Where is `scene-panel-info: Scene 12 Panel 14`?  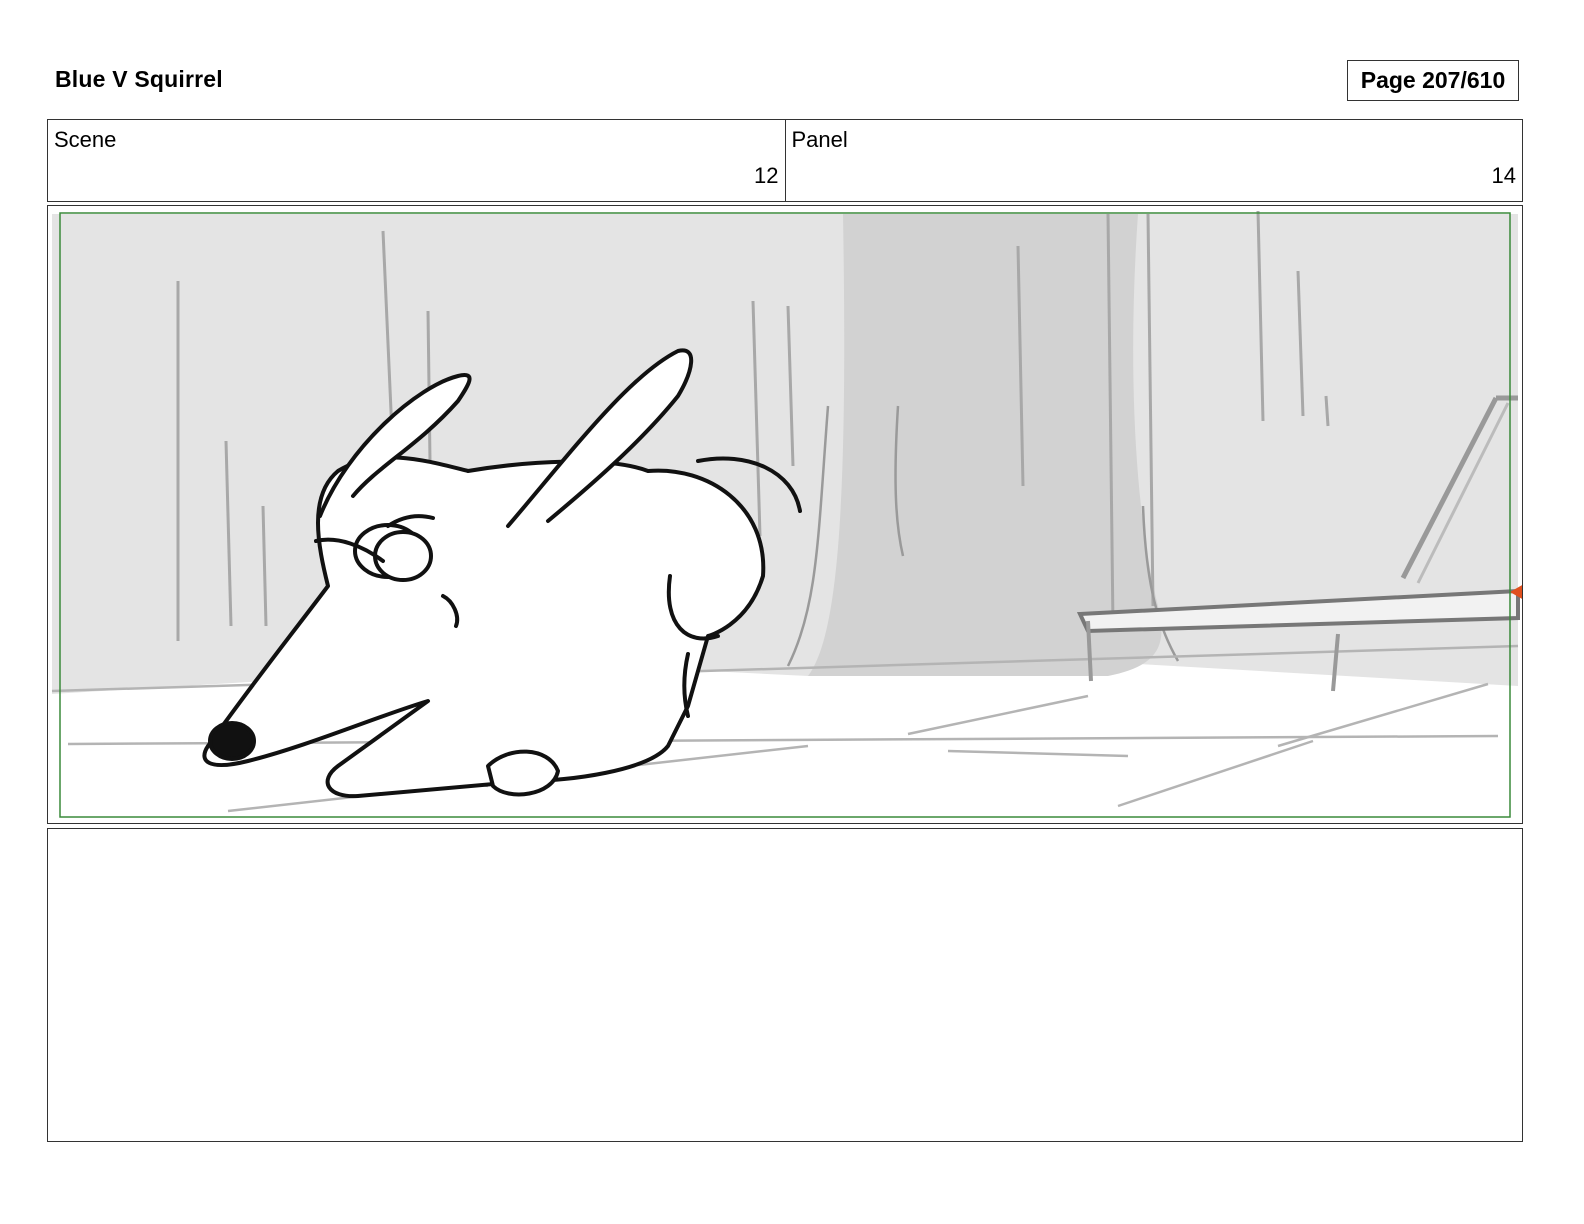 scene-panel-info: Scene 12 Panel 14 is located at coordinates (785, 160).